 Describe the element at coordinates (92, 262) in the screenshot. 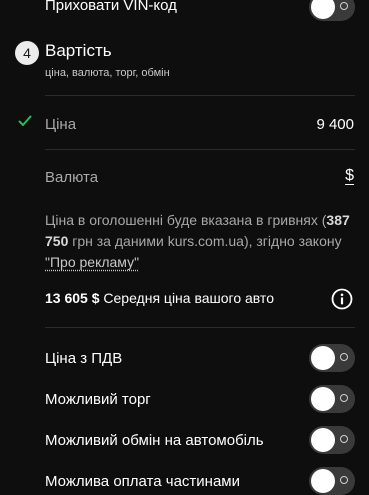

I see `advertising-law-link: "Про рекламу"` at that location.